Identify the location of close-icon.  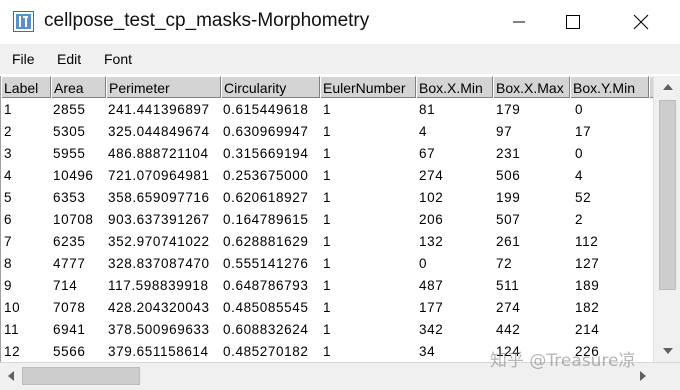
(641, 22).